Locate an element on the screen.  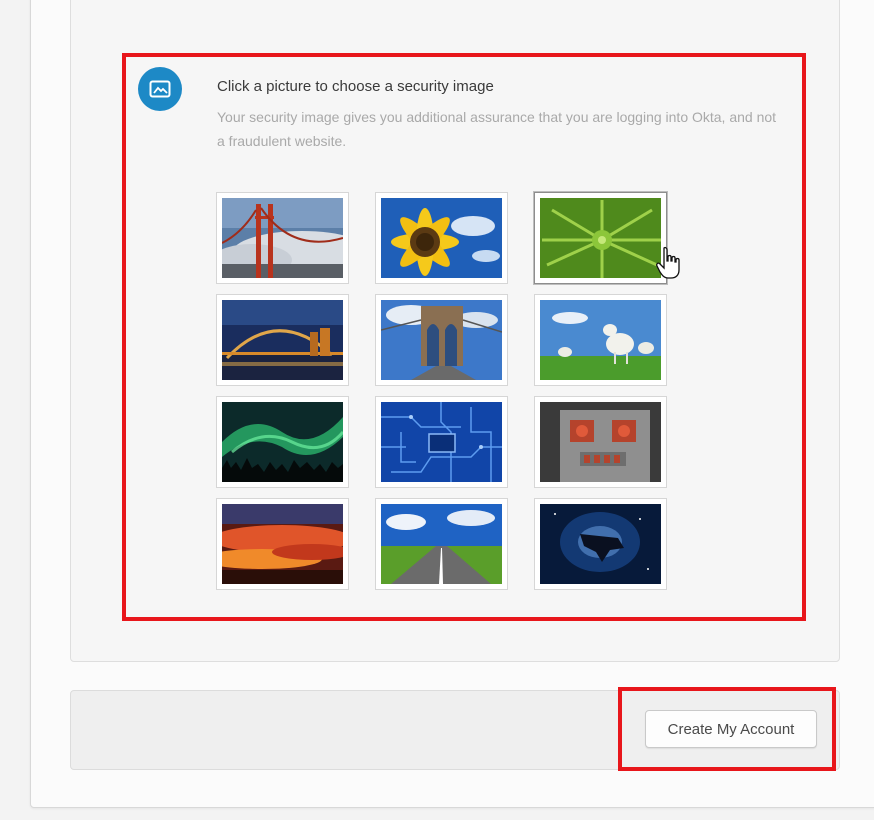
create-button-highlight is located at coordinates (727, 729).